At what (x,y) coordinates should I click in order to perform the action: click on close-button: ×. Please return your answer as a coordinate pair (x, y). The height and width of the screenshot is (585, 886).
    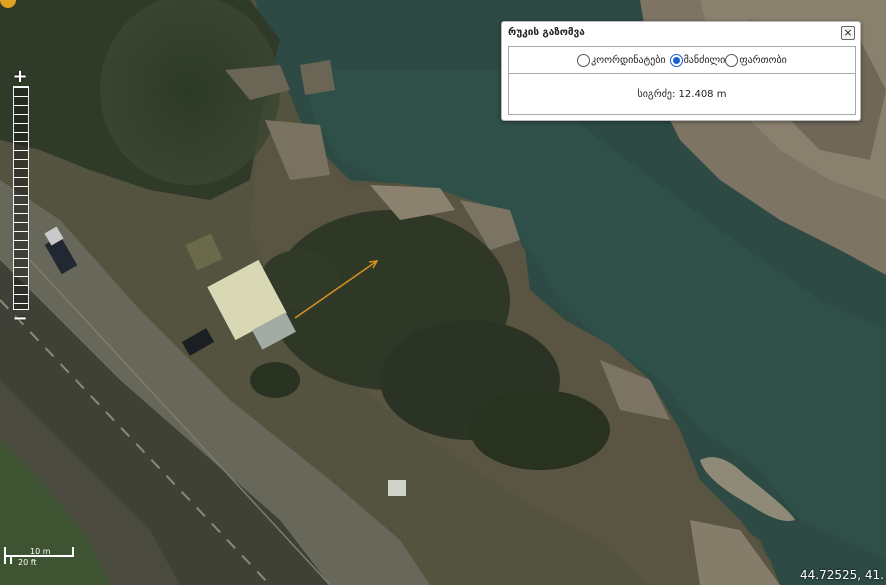
    Looking at the image, I should click on (848, 33).